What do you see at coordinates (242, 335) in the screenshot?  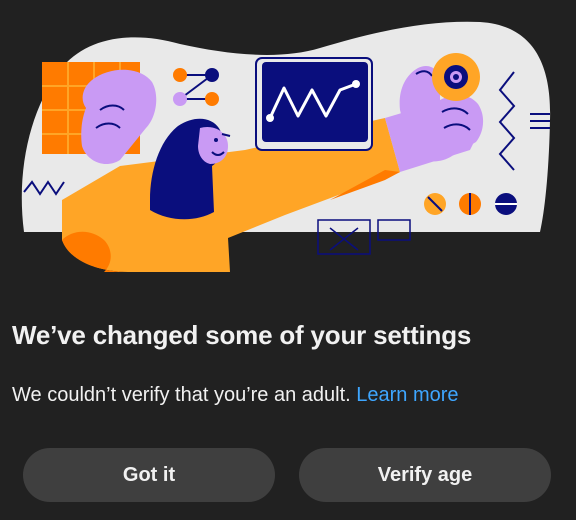 I see `dialog-title: We’ve changed some of your settings` at bounding box center [242, 335].